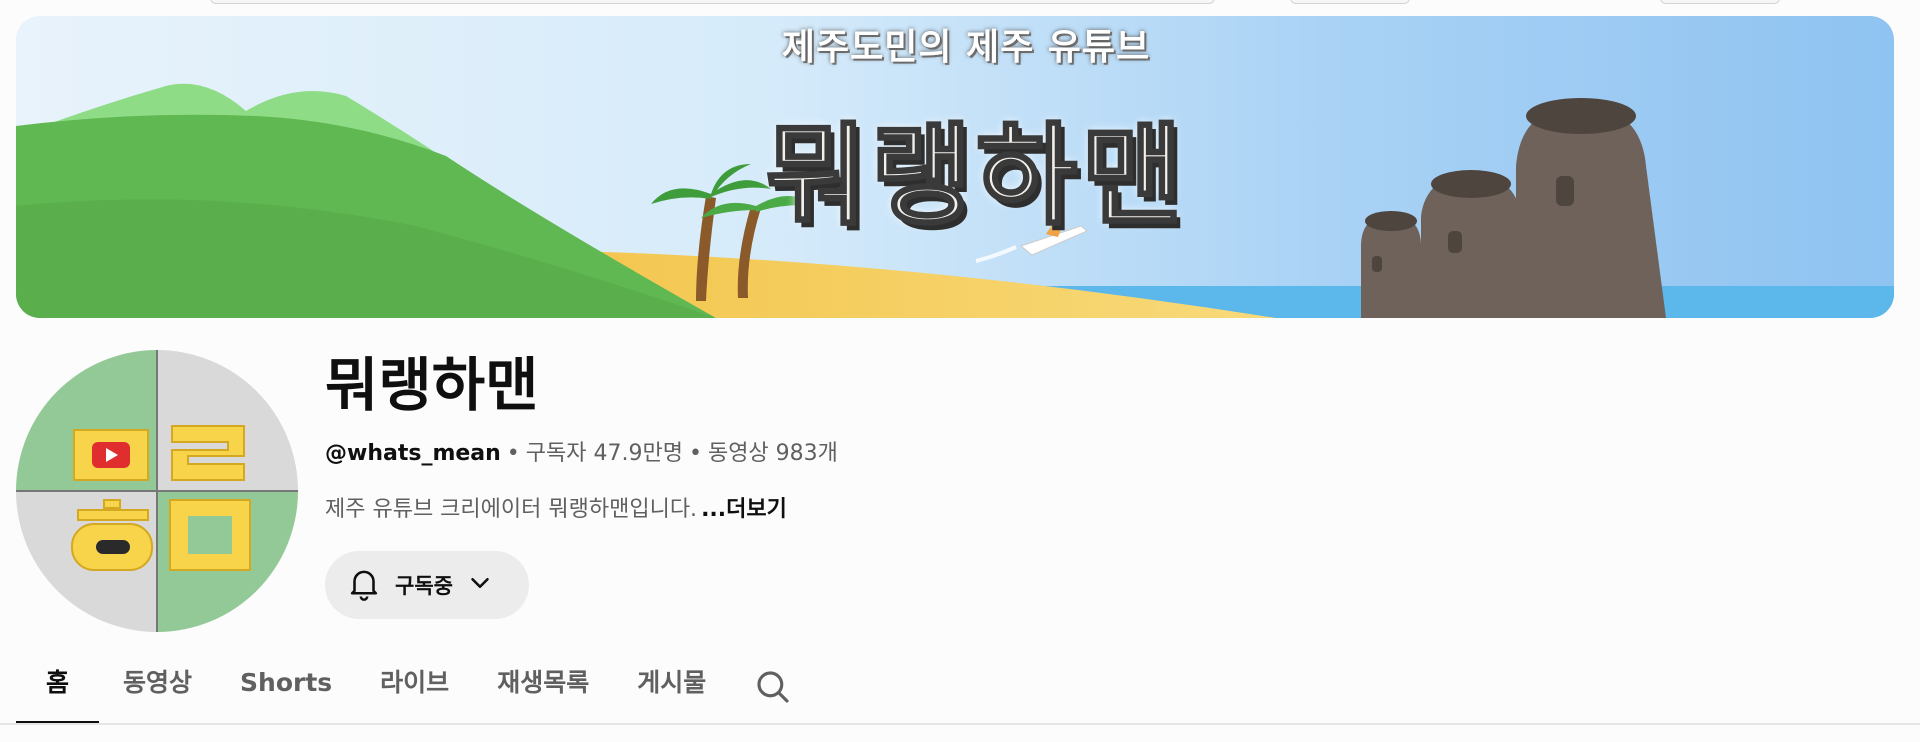 The image size is (1920, 742). Describe the element at coordinates (773, 687) in the screenshot. I see `search-icon` at that location.